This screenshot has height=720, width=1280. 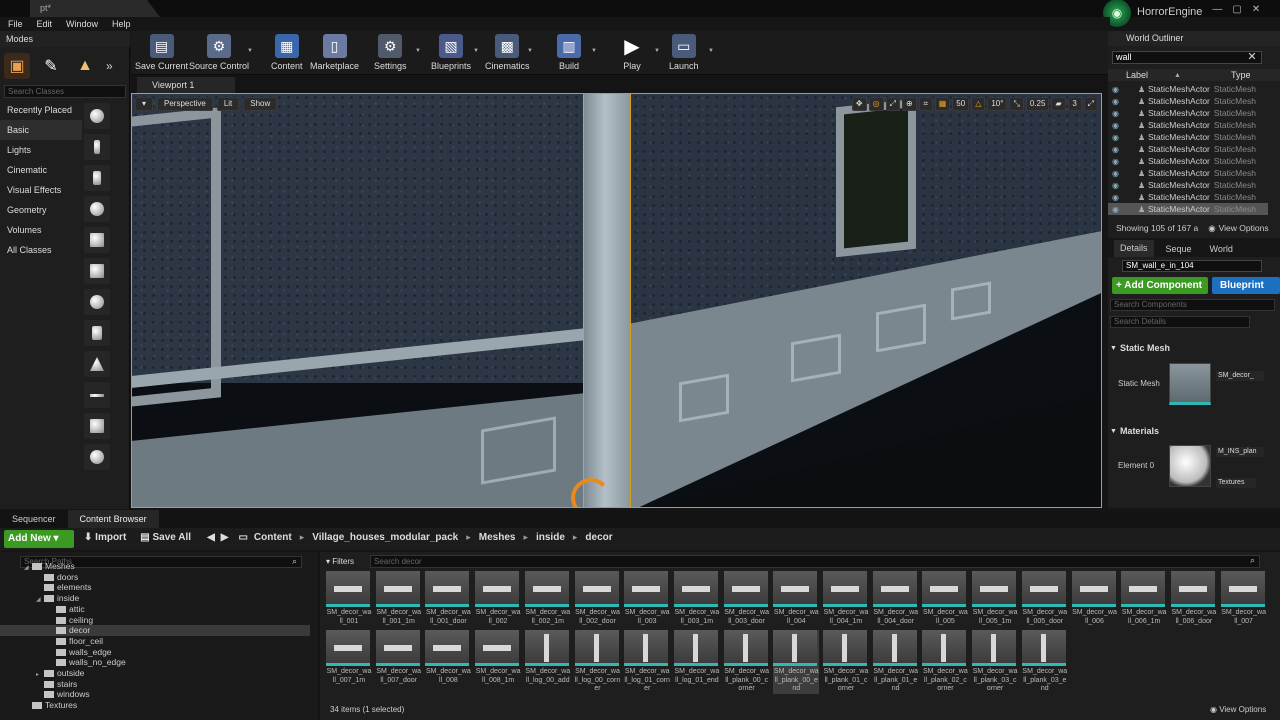 What do you see at coordinates (1240, 452) in the screenshot?
I see `material-asset-combo: M_INS_plan` at bounding box center [1240, 452].